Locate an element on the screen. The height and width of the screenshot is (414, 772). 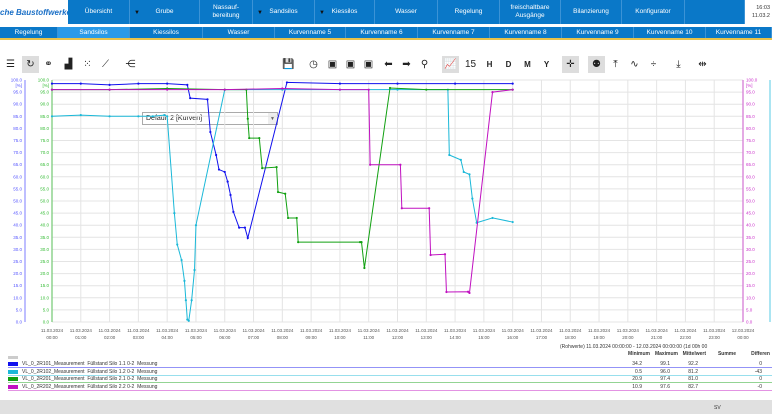
y-tick-label: 55.0 is located at coordinates (750, 188).